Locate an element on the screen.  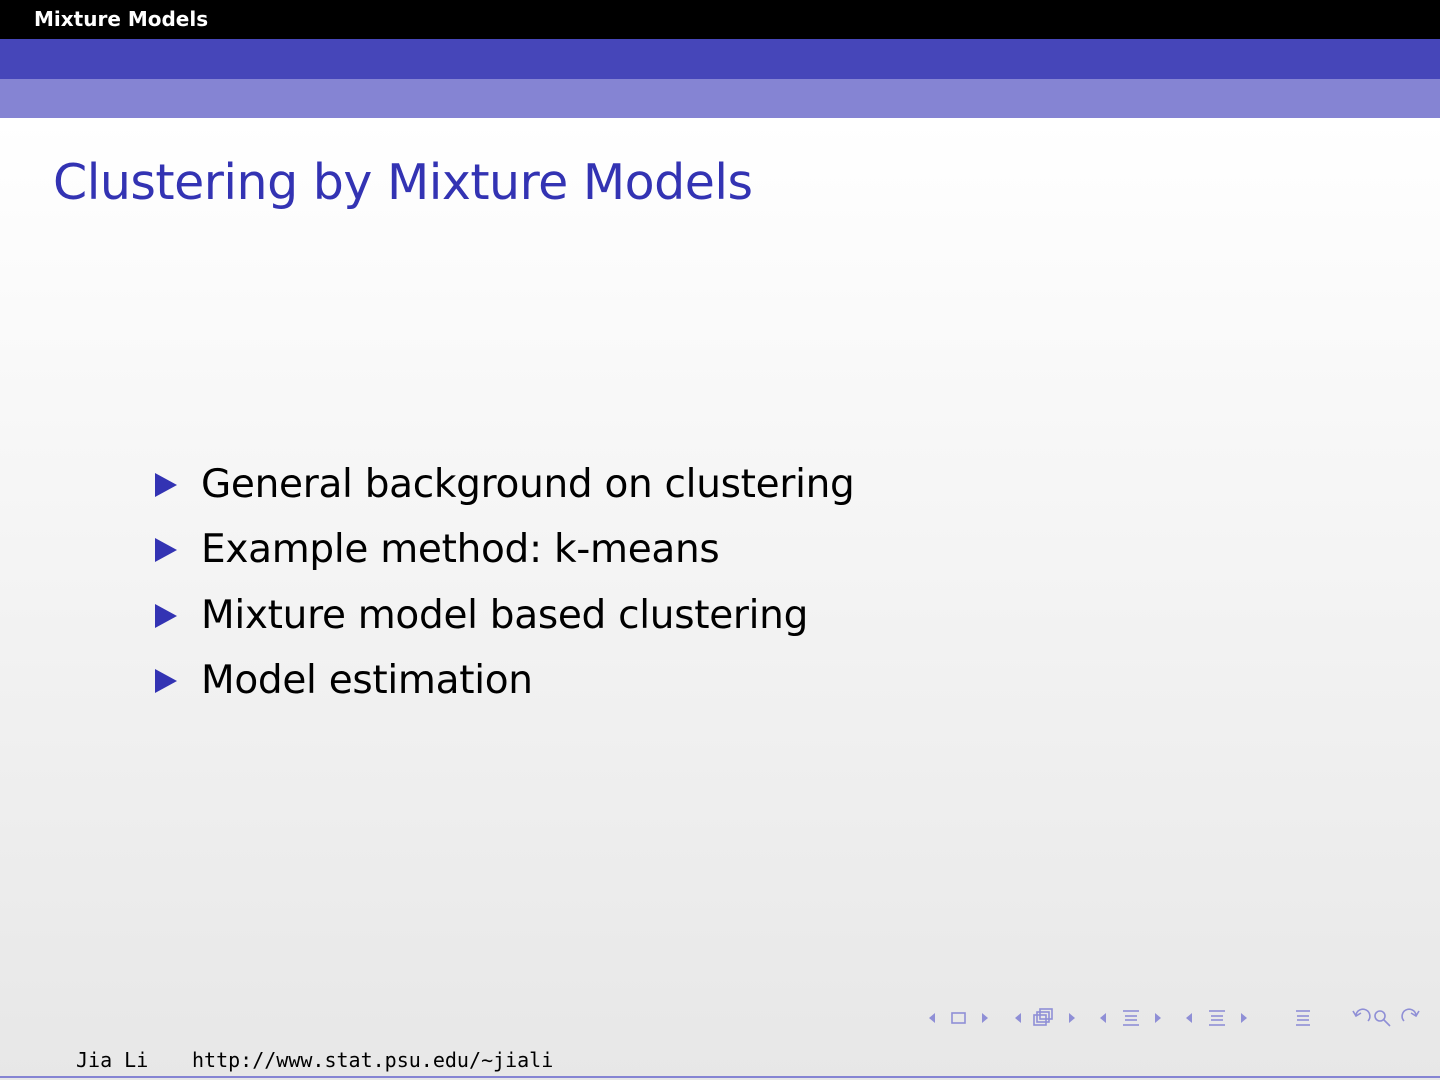
list-item: Mixture model based clustering is located at coordinates (504, 616).